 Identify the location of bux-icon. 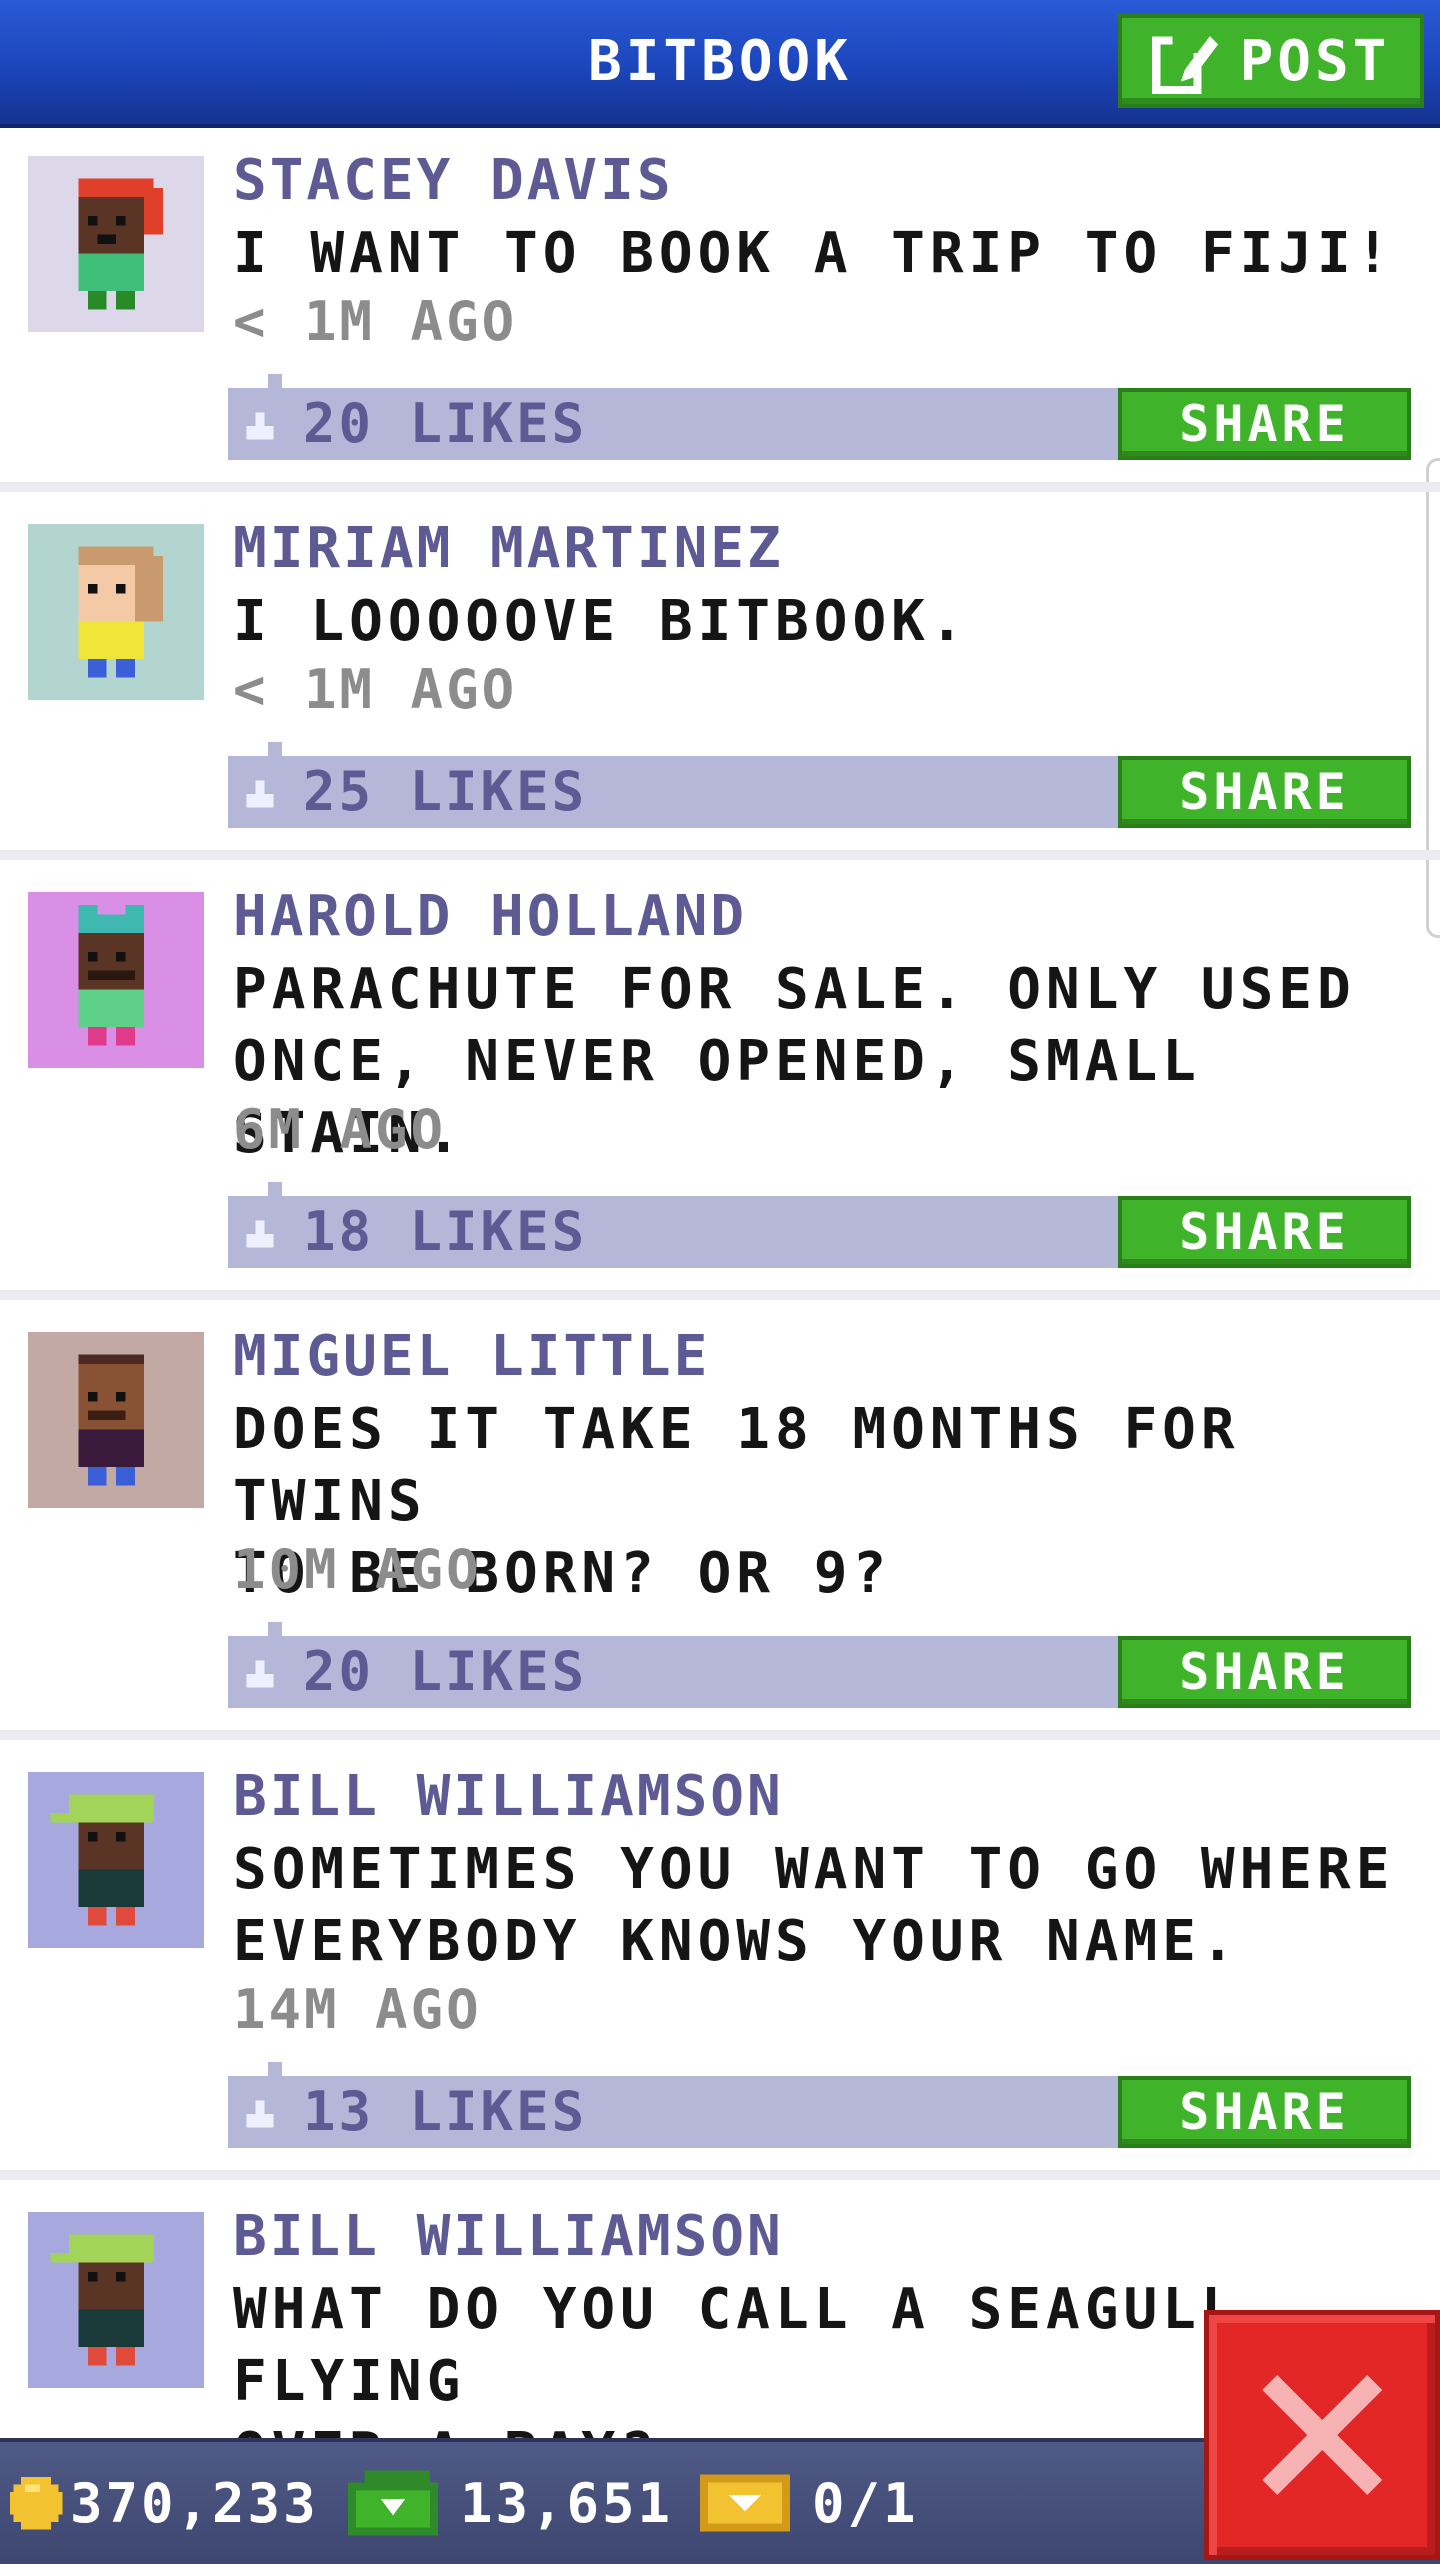
(393, 2503).